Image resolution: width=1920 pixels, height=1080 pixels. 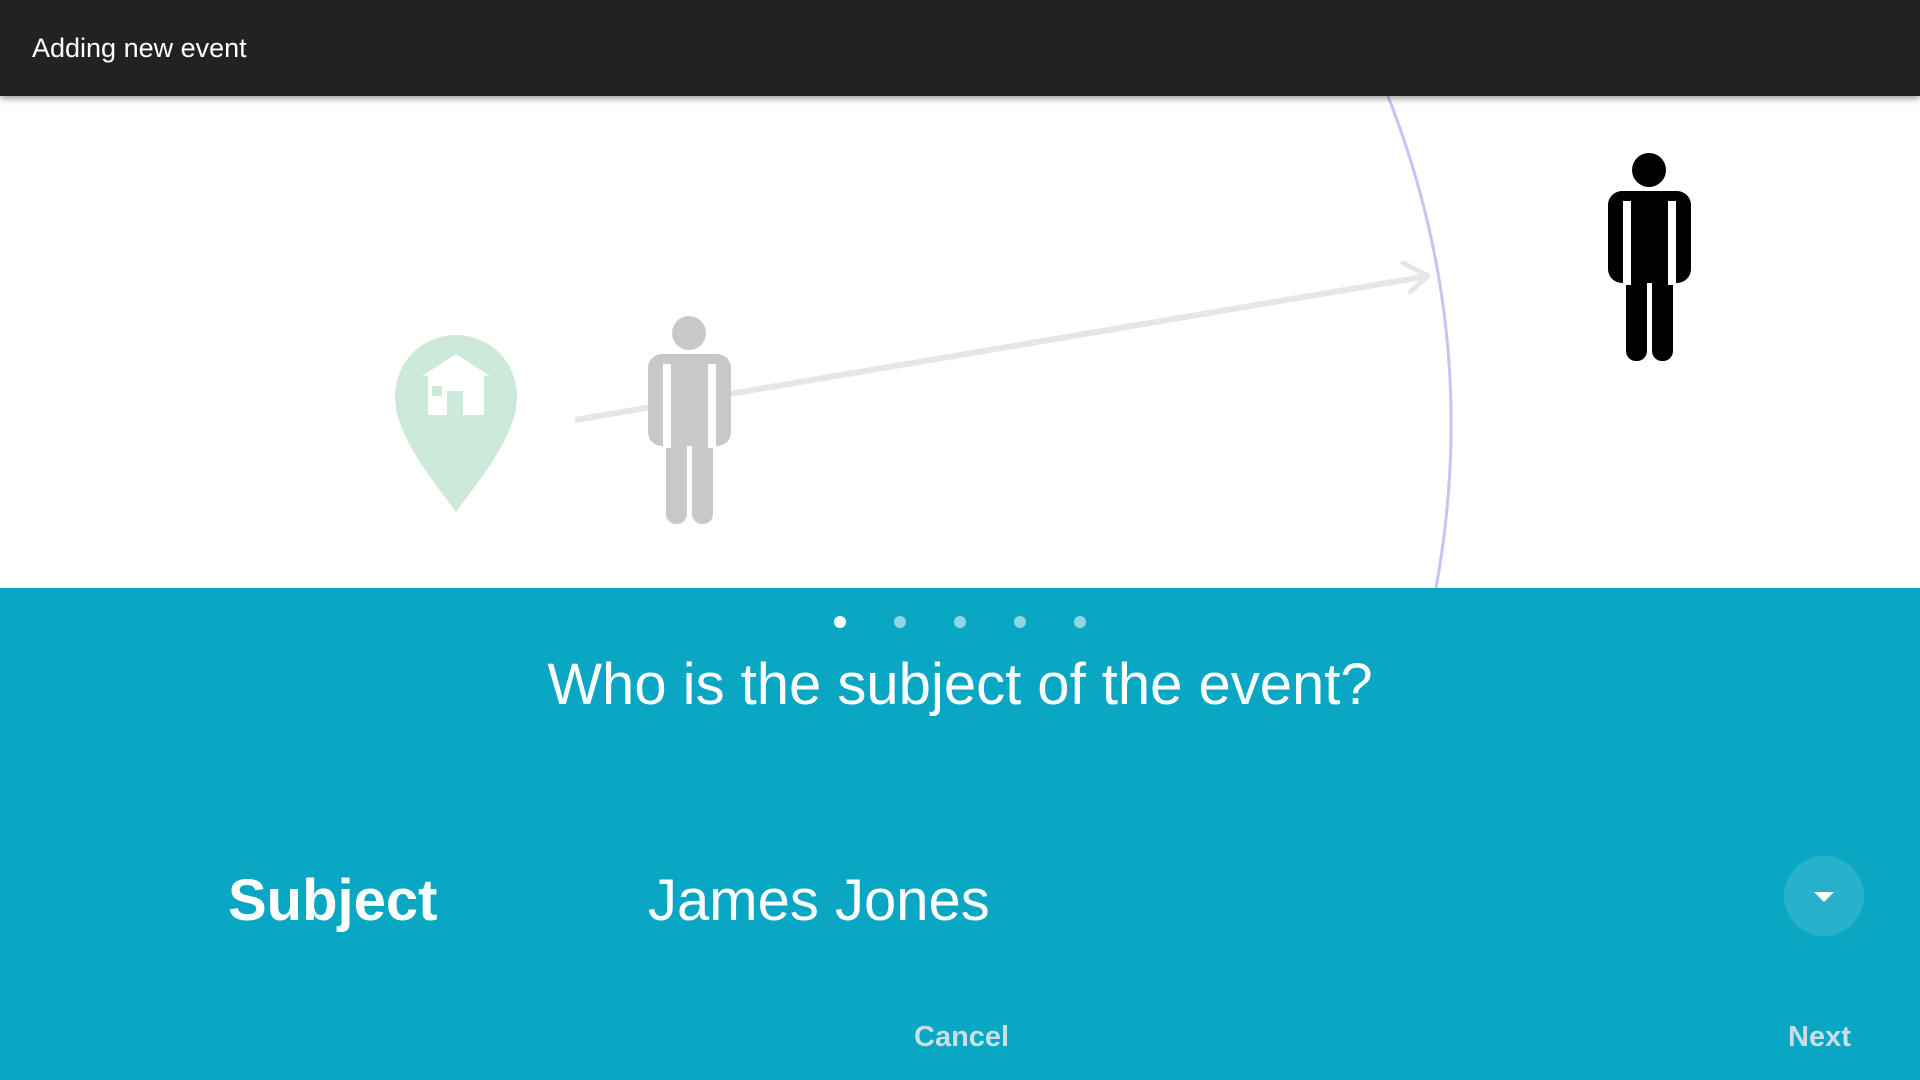 I want to click on page-title: Adding new event, so click(x=139, y=48).